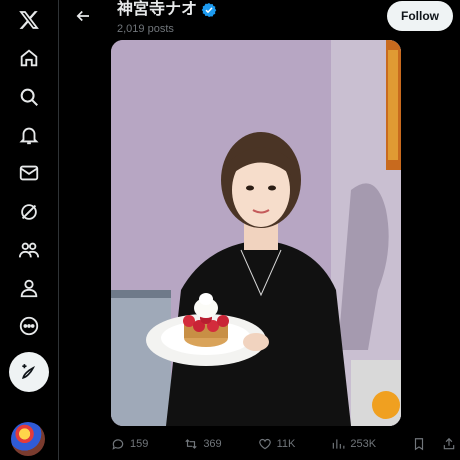 Image resolution: width=460 pixels, height=460 pixels. I want to click on share-icon, so click(449, 443).